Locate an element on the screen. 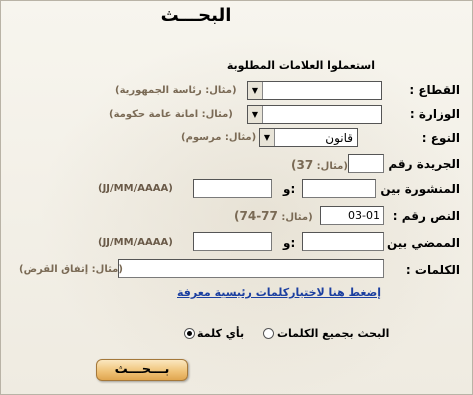 The height and width of the screenshot is (395, 473). ministry-hint: (مثال: امانة عامة حكومة) is located at coordinates (171, 114).